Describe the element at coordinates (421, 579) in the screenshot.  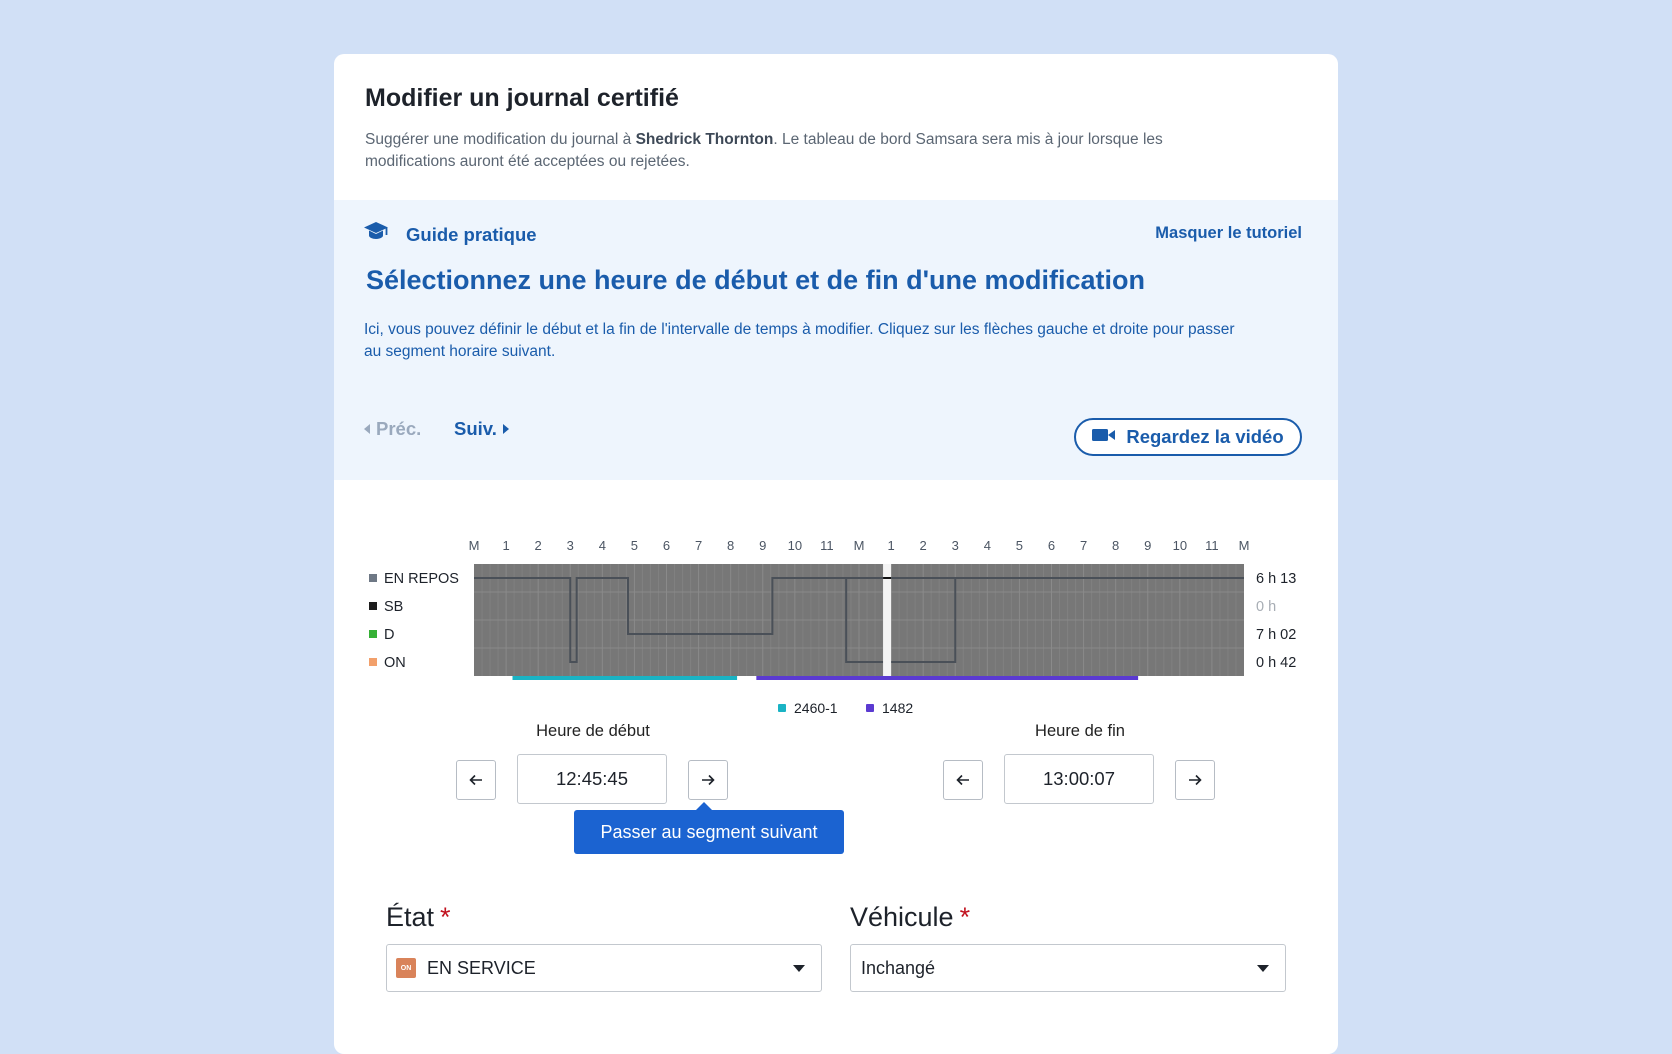
I see `status-row-label: EN REPOS` at that location.